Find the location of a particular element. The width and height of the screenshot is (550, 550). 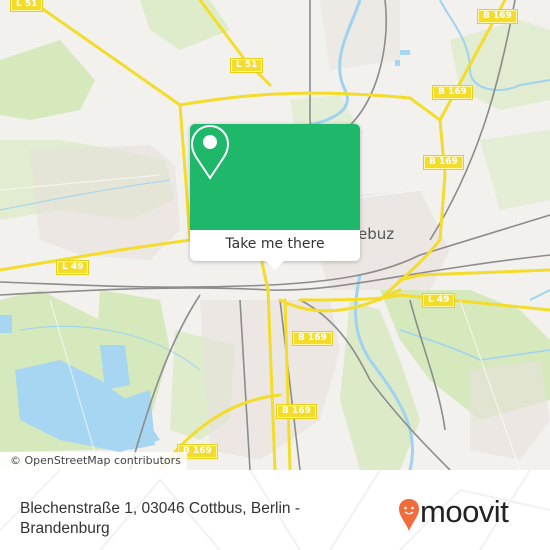

destination-popup: Take me there is located at coordinates (275, 197).